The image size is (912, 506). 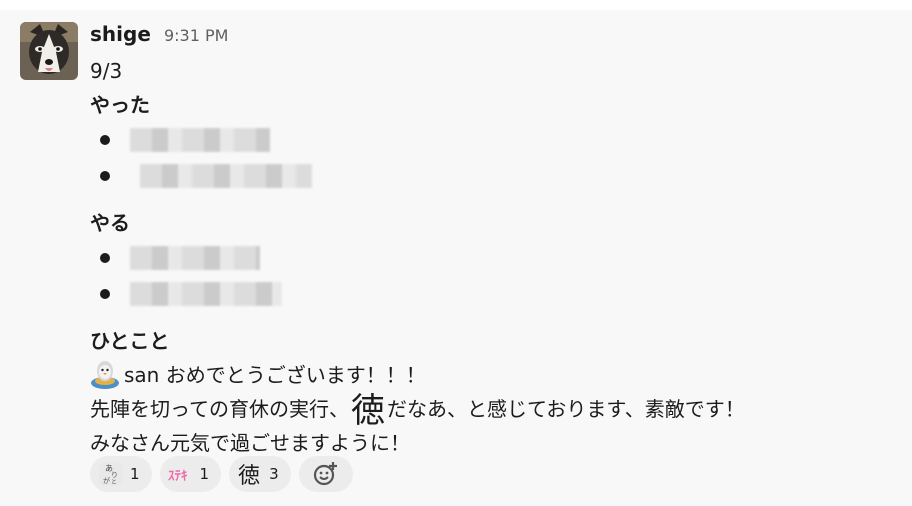 What do you see at coordinates (114, 482) in the screenshot?
I see `svg-text: と` at bounding box center [114, 482].